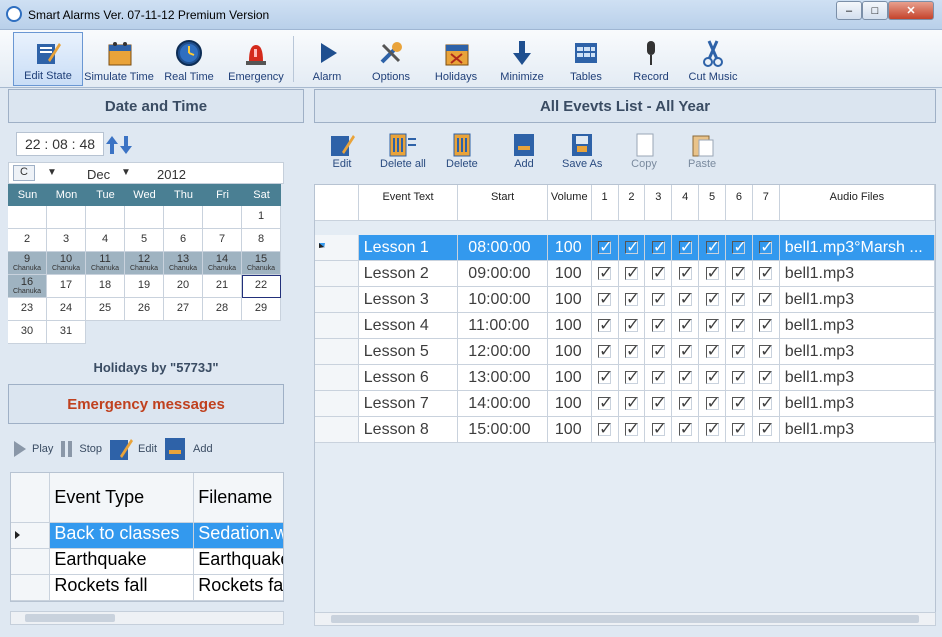  Describe the element at coordinates (188, 449) in the screenshot. I see `add-emergency-button: Add` at that location.